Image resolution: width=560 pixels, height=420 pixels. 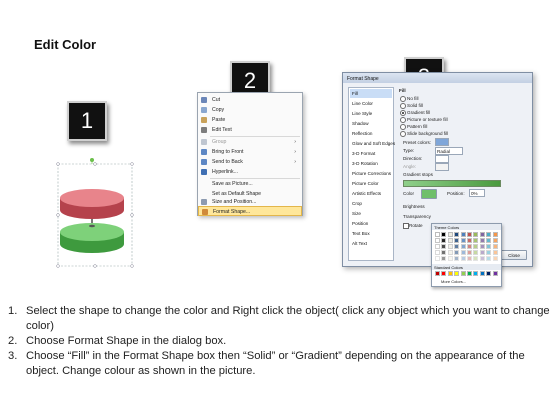 What do you see at coordinates (371, 233) in the screenshot?
I see `sidebar-item-text-box: Text Box` at bounding box center [371, 233].